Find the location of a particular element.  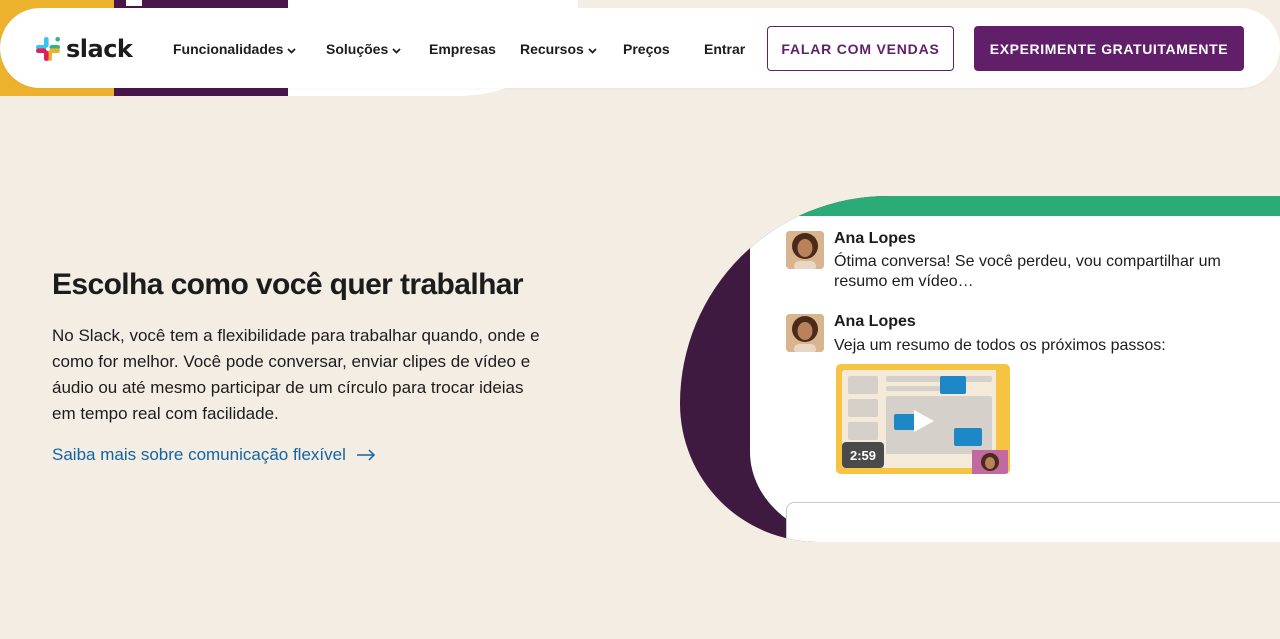

video-clip-thumbnail: 2:59 is located at coordinates (923, 419).